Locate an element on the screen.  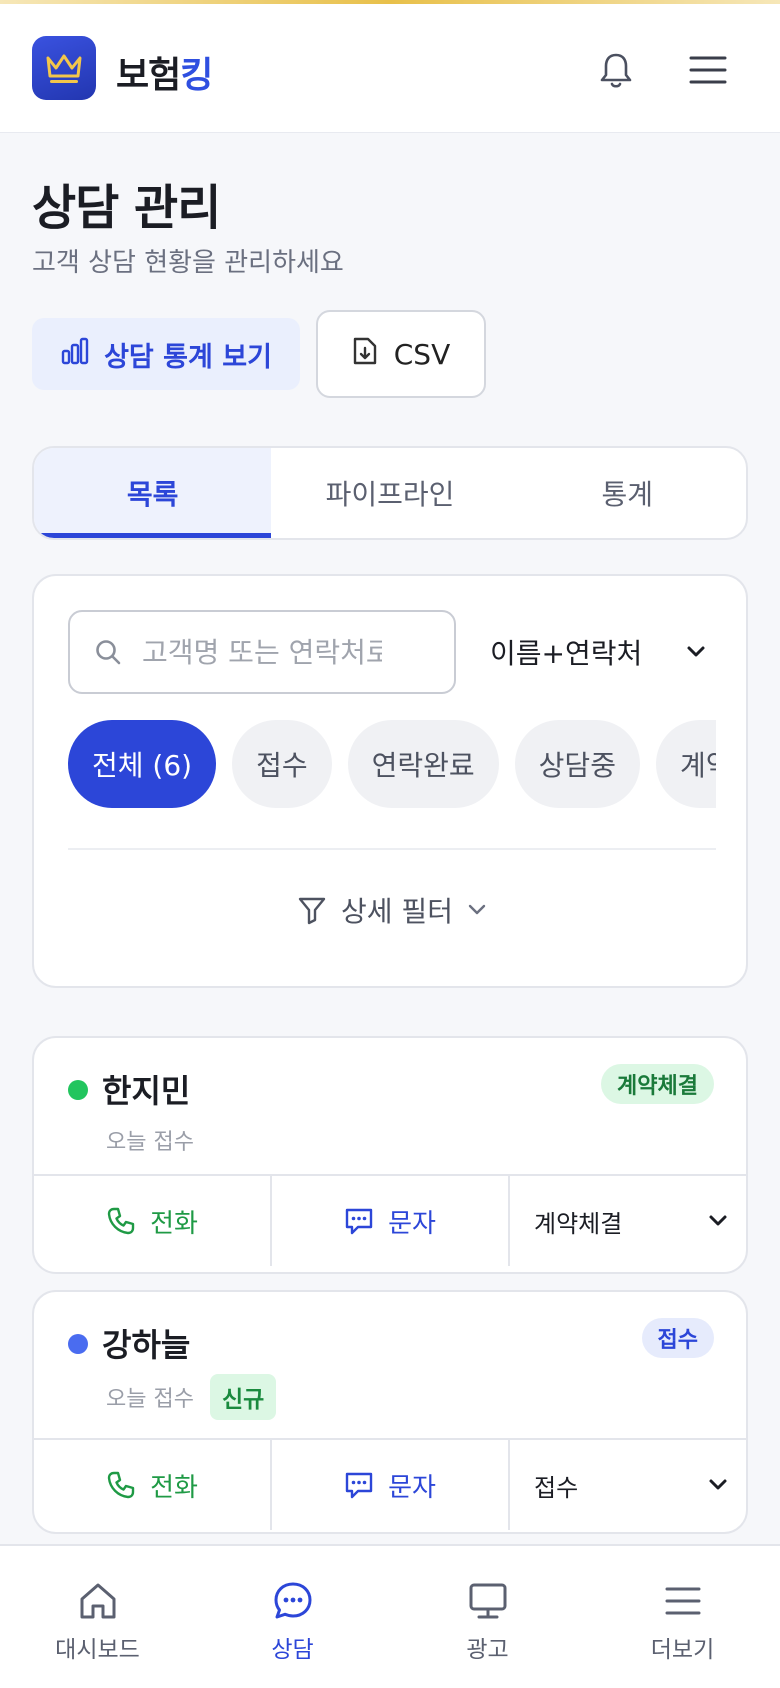
card-meta: 오늘 접수 신규 is located at coordinates (191, 1397).